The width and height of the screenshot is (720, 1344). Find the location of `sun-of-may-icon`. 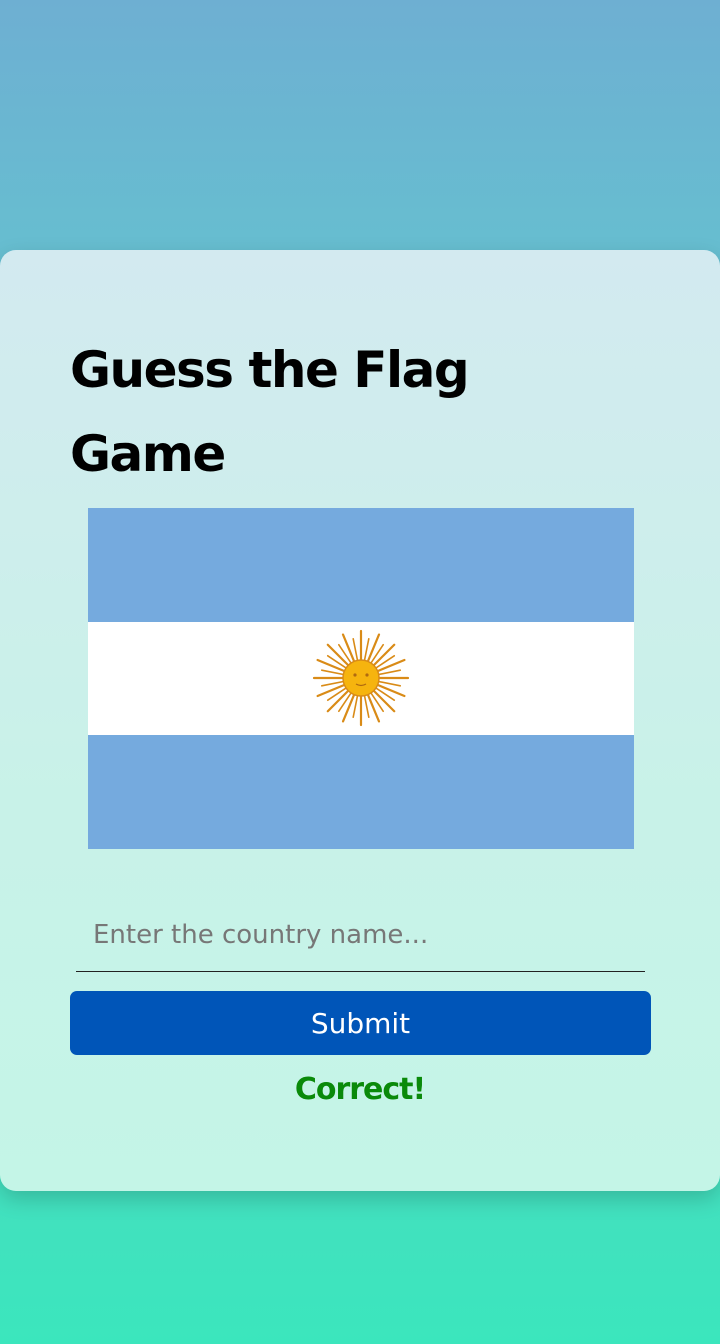

sun-of-may-icon is located at coordinates (361, 678).